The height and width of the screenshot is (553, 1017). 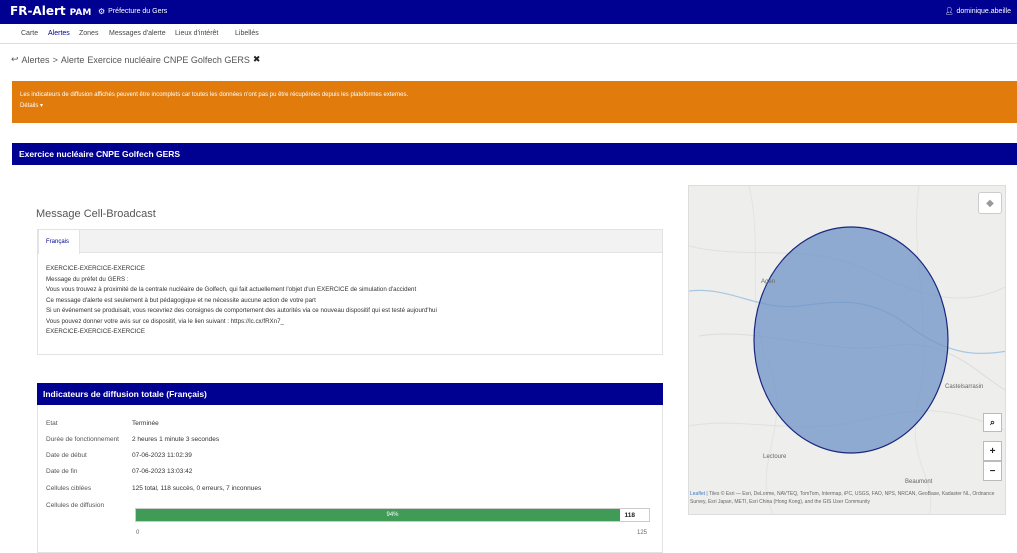 What do you see at coordinates (697, 494) in the screenshot?
I see `leaflet-link: Leaflet` at bounding box center [697, 494].